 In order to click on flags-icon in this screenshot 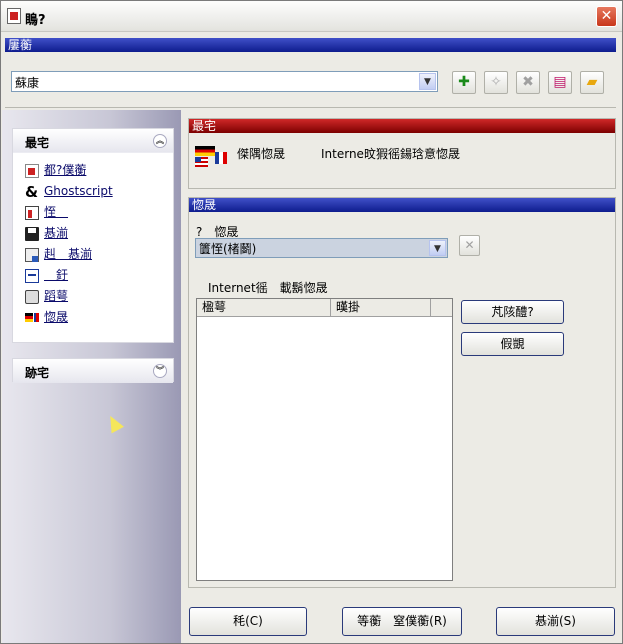, I will do `click(32, 318)`.